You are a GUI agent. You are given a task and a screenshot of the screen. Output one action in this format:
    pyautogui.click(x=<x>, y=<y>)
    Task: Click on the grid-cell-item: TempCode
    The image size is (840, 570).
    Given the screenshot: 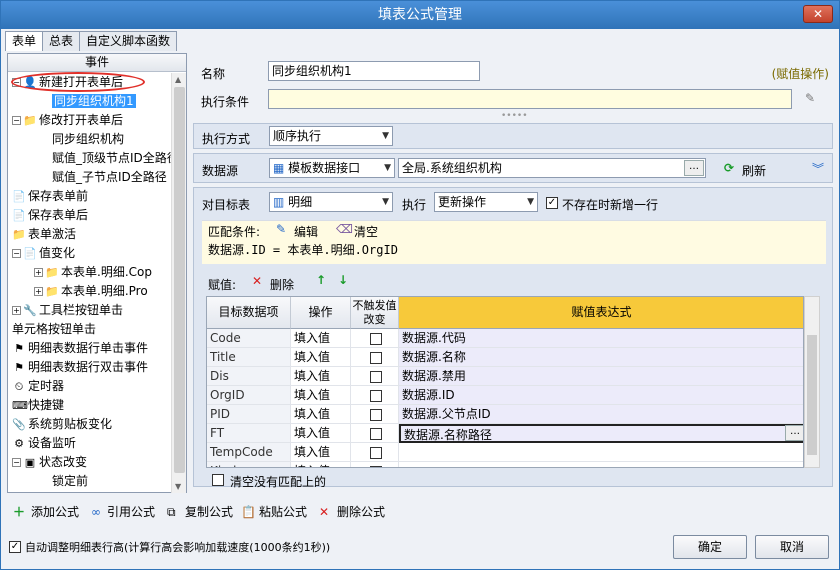 What is the action you would take?
    pyautogui.click(x=249, y=452)
    